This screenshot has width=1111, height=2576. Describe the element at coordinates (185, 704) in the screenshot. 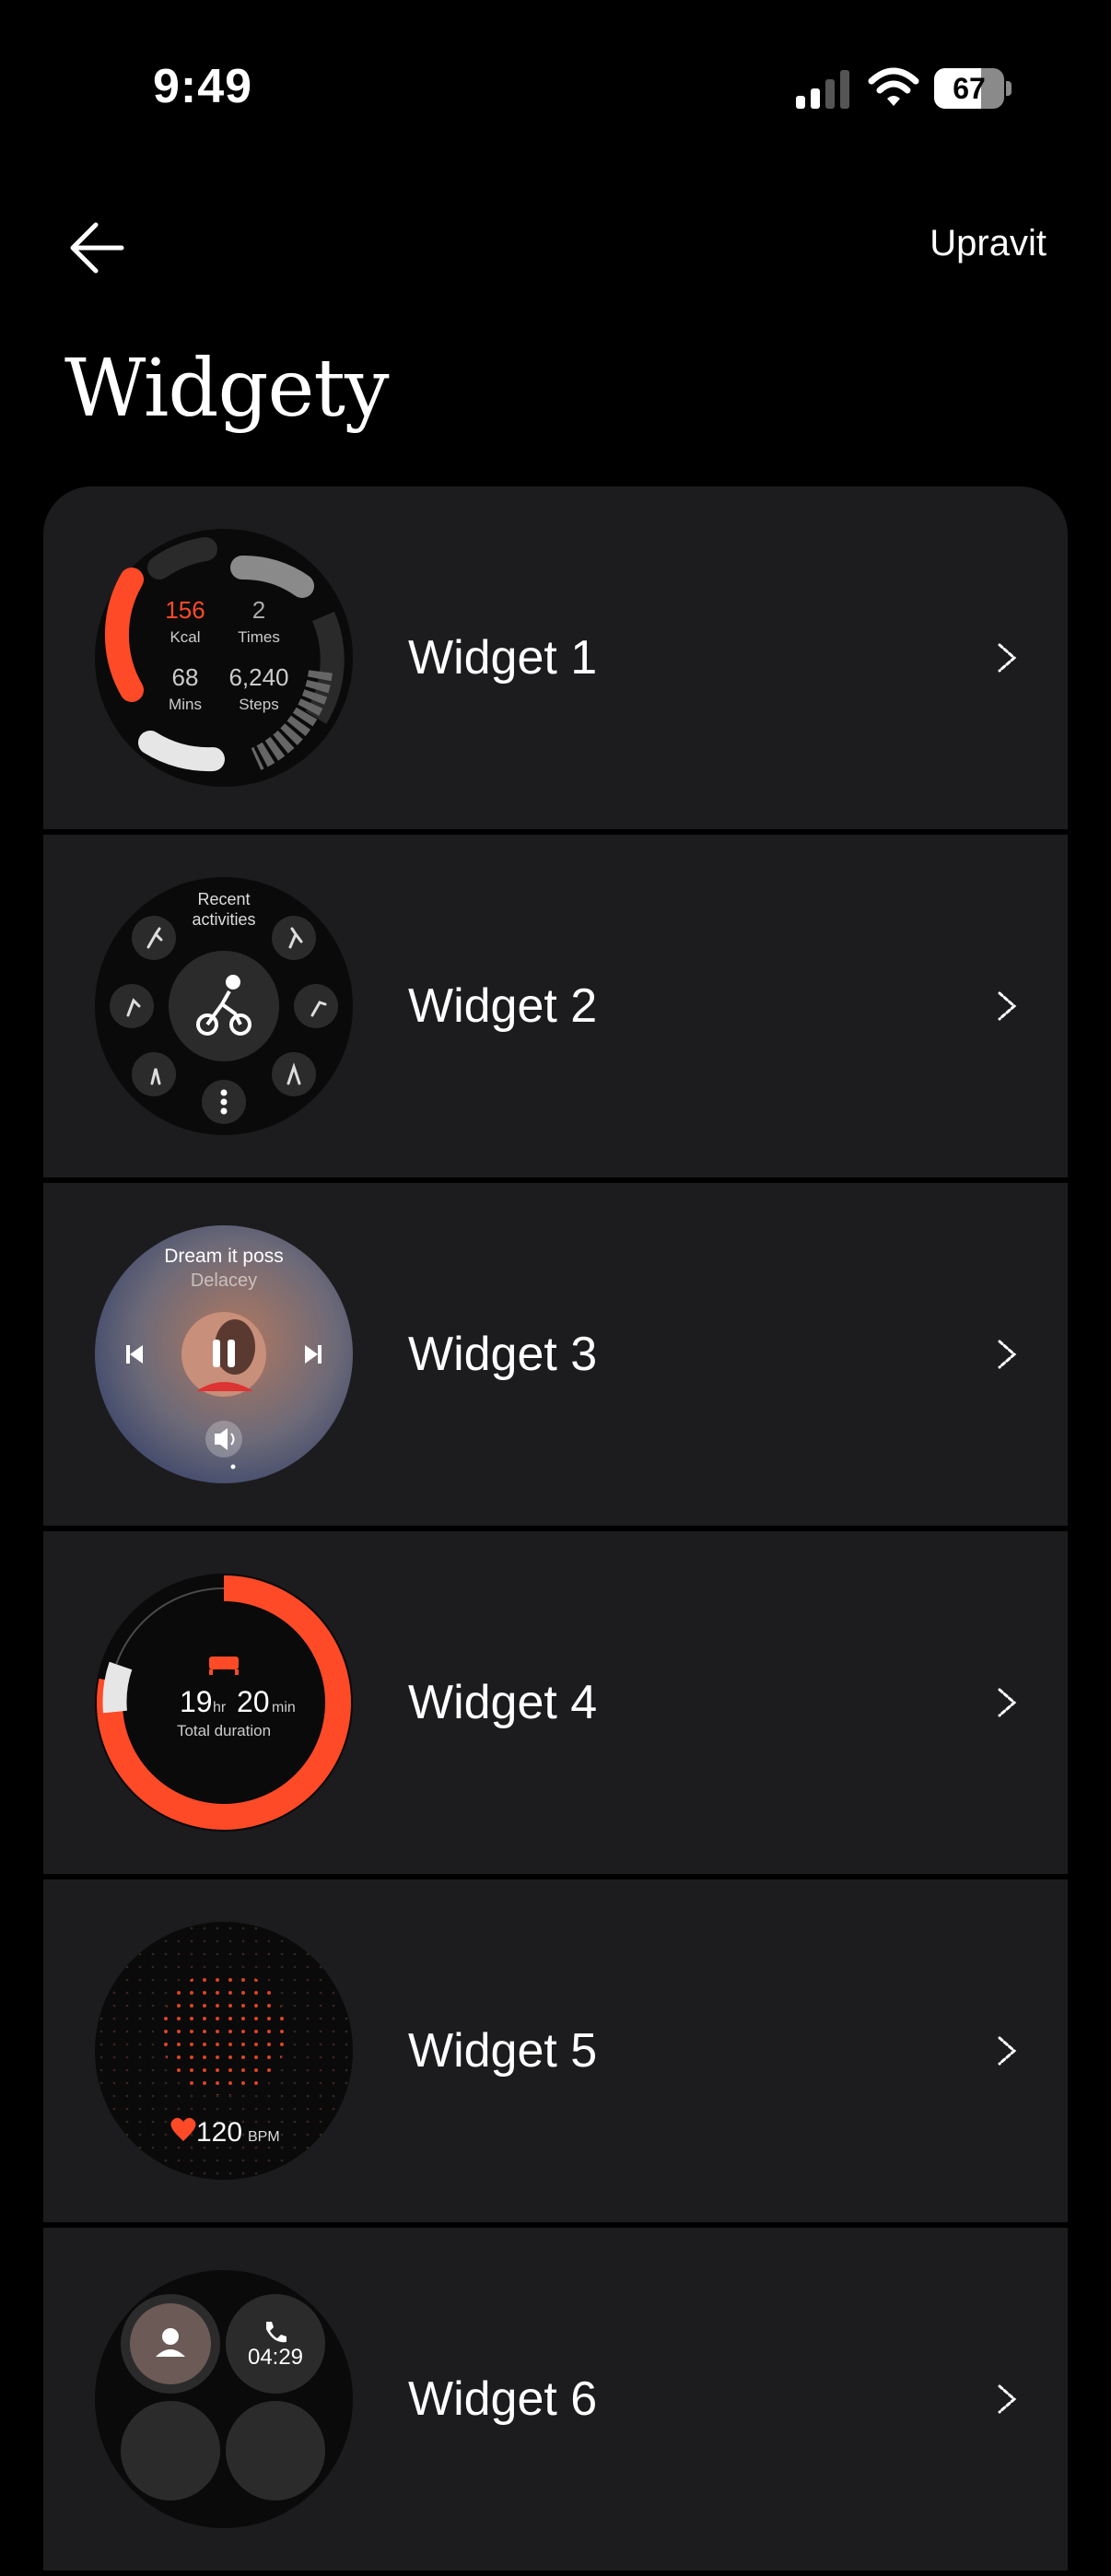

I see `widget-1-mins-label: Mins` at that location.